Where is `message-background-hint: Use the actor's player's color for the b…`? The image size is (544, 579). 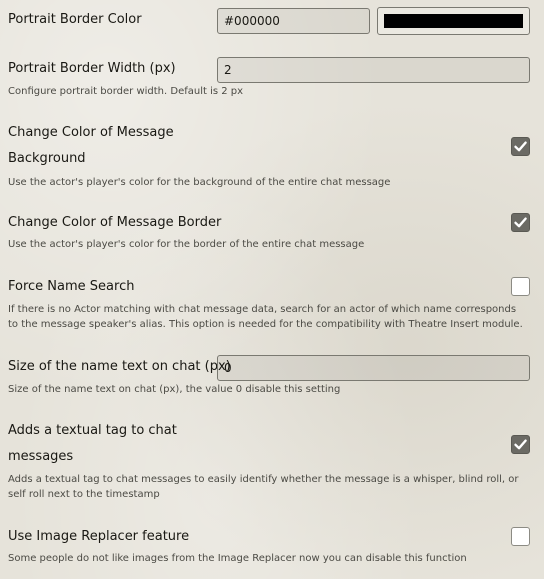
message-background-hint: Use the actor's player's color for the b… is located at coordinates (199, 182).